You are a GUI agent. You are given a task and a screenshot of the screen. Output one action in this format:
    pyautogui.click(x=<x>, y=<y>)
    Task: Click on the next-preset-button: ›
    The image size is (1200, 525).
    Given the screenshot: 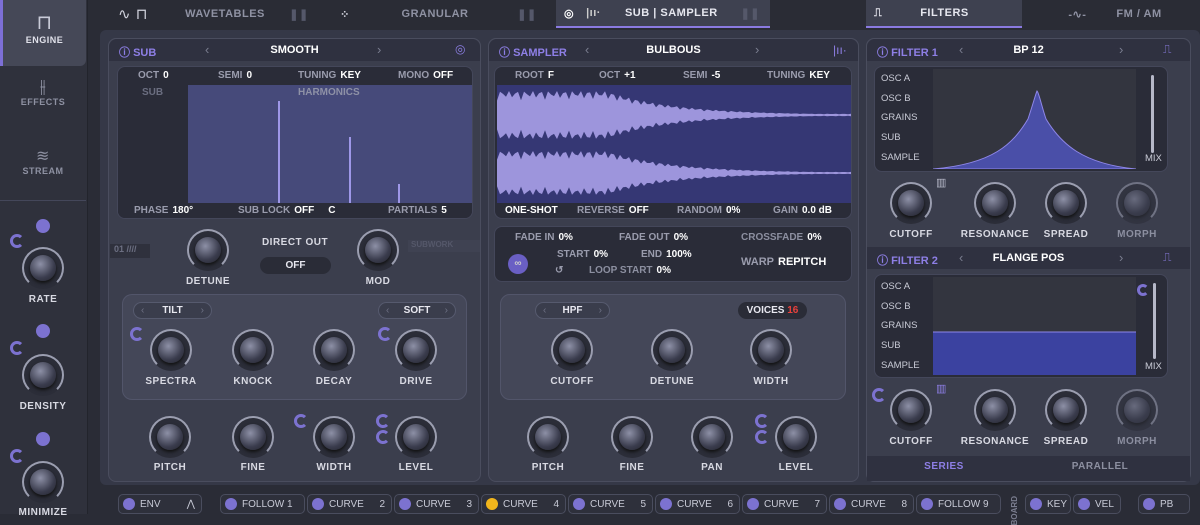 What is the action you would take?
    pyautogui.click(x=379, y=49)
    